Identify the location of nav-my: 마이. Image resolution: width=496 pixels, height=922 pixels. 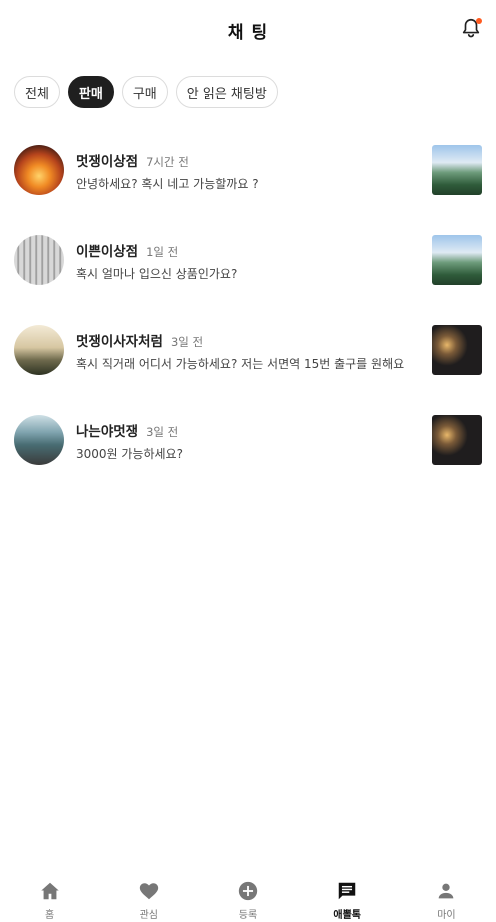
(446, 897).